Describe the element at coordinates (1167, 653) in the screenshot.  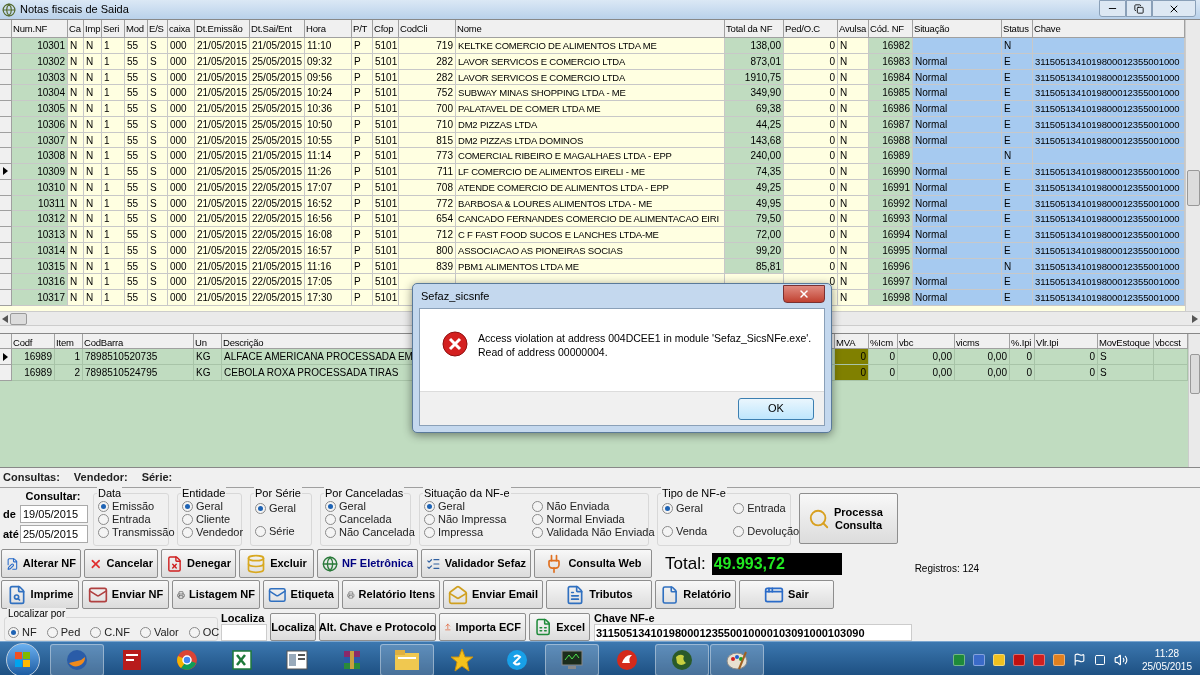
I see `clock-time: 11:28` at that location.